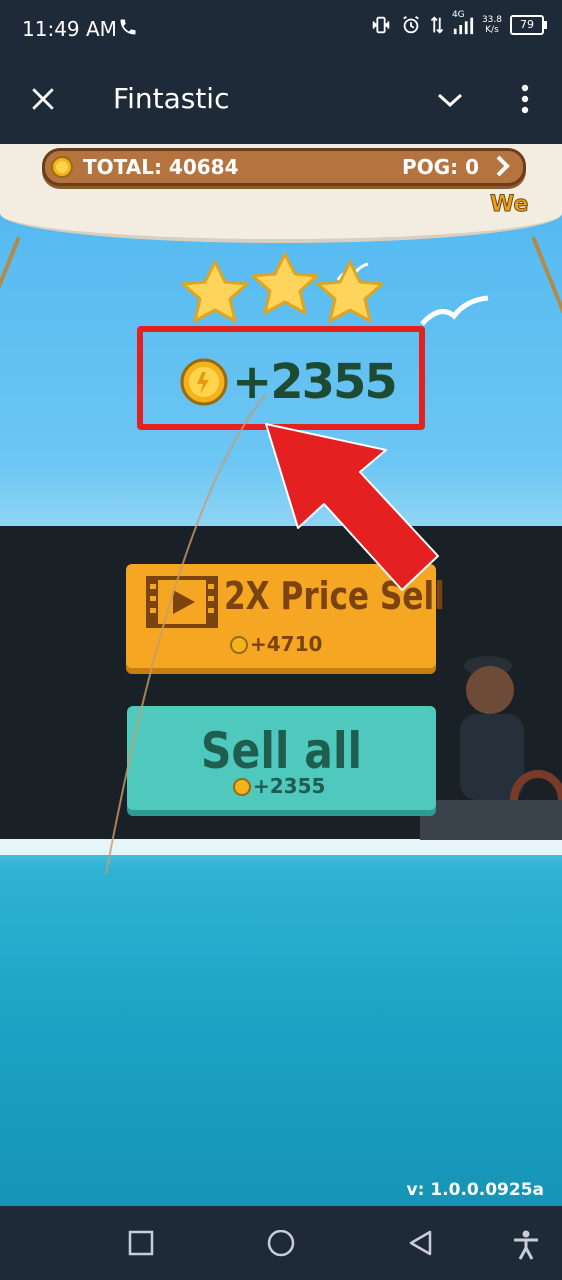 The width and height of the screenshot is (562, 1280). Describe the element at coordinates (10, 279) in the screenshot. I see `rope-left` at that location.